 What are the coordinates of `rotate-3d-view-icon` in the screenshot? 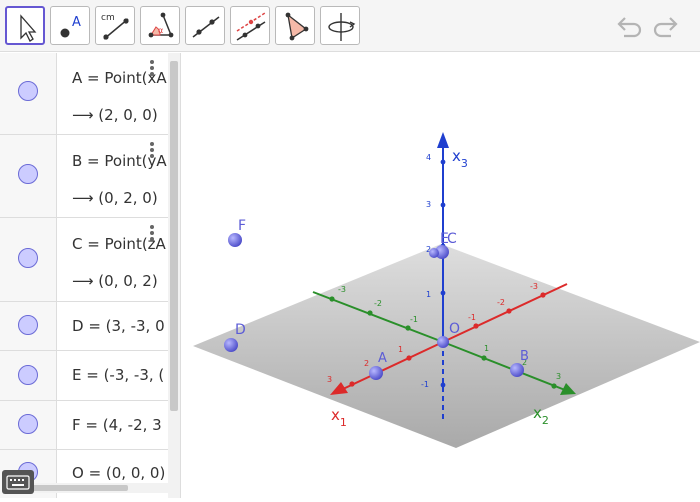 It's located at (342, 27).